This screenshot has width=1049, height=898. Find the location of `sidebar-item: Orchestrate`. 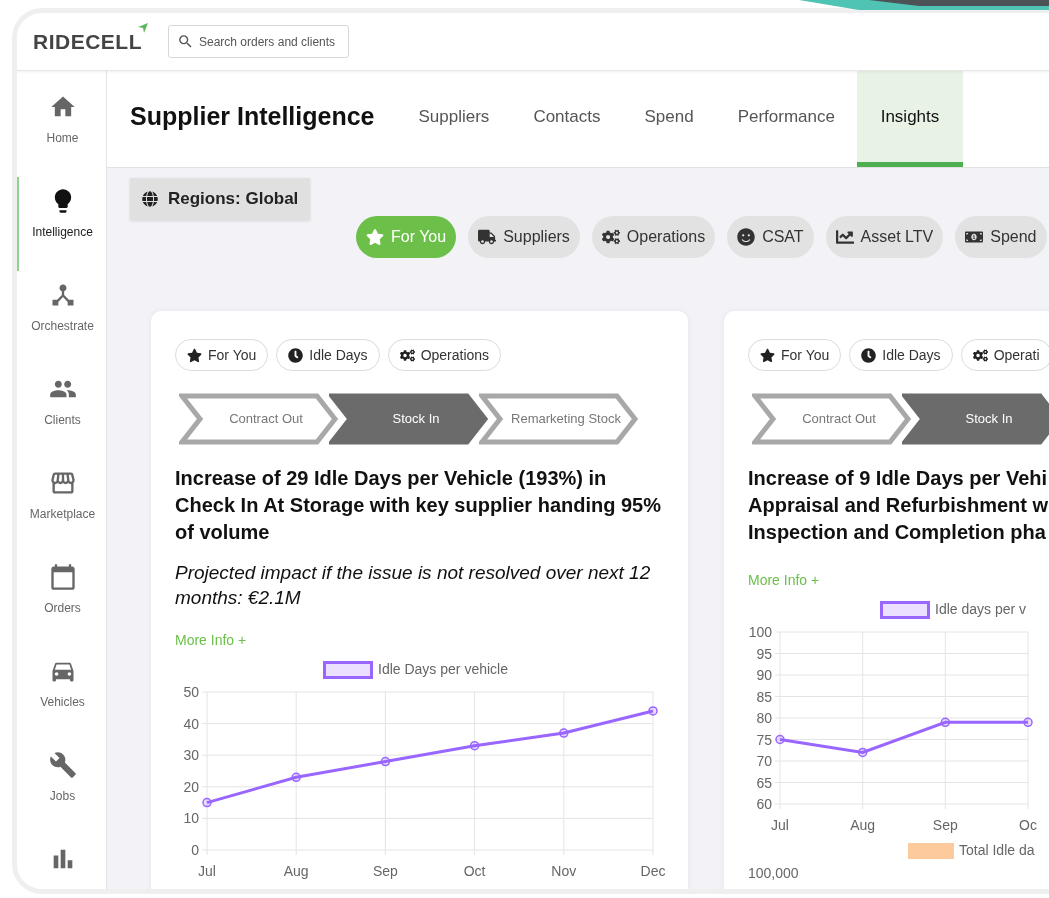

sidebar-item: Orchestrate is located at coordinates (61, 318).